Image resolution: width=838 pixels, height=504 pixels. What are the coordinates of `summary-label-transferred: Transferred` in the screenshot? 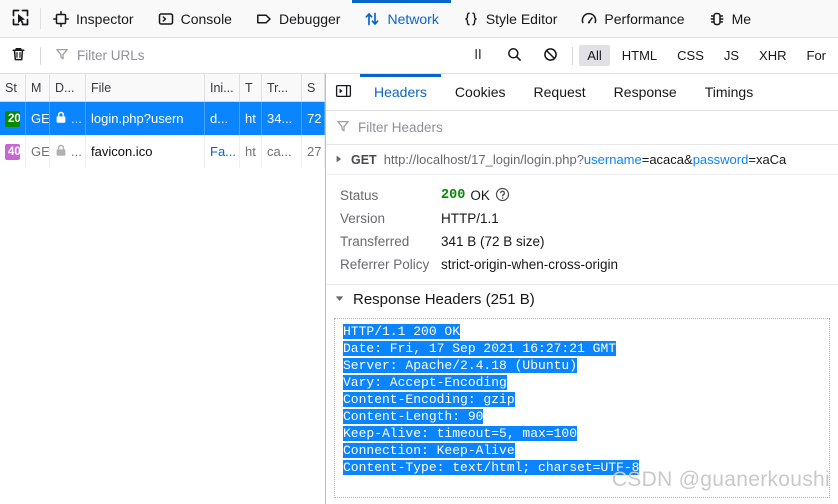 It's located at (375, 241).